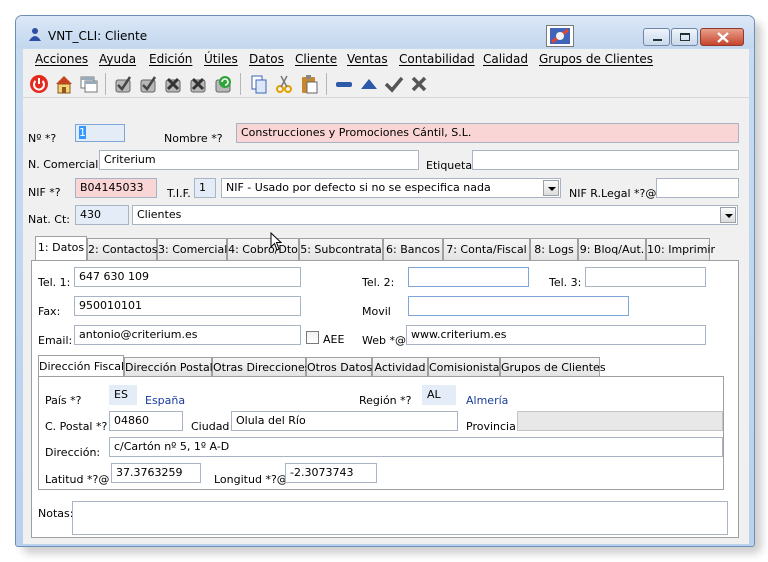 This screenshot has height=562, width=768. I want to click on remove-icon, so click(173, 84).